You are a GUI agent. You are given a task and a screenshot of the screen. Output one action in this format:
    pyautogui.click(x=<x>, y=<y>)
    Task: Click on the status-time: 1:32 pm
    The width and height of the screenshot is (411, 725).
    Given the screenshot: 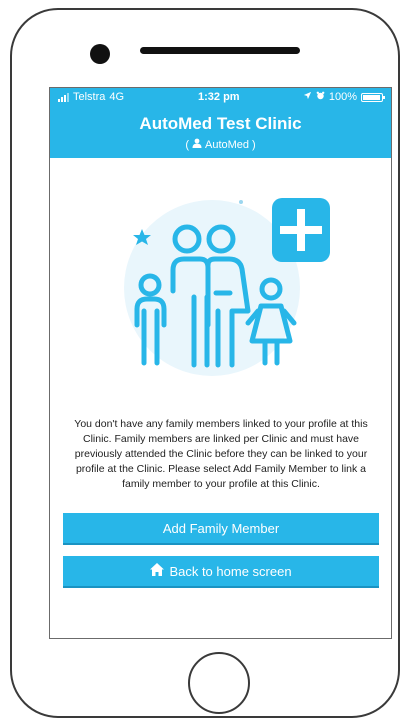 What is the action you would take?
    pyautogui.click(x=219, y=97)
    